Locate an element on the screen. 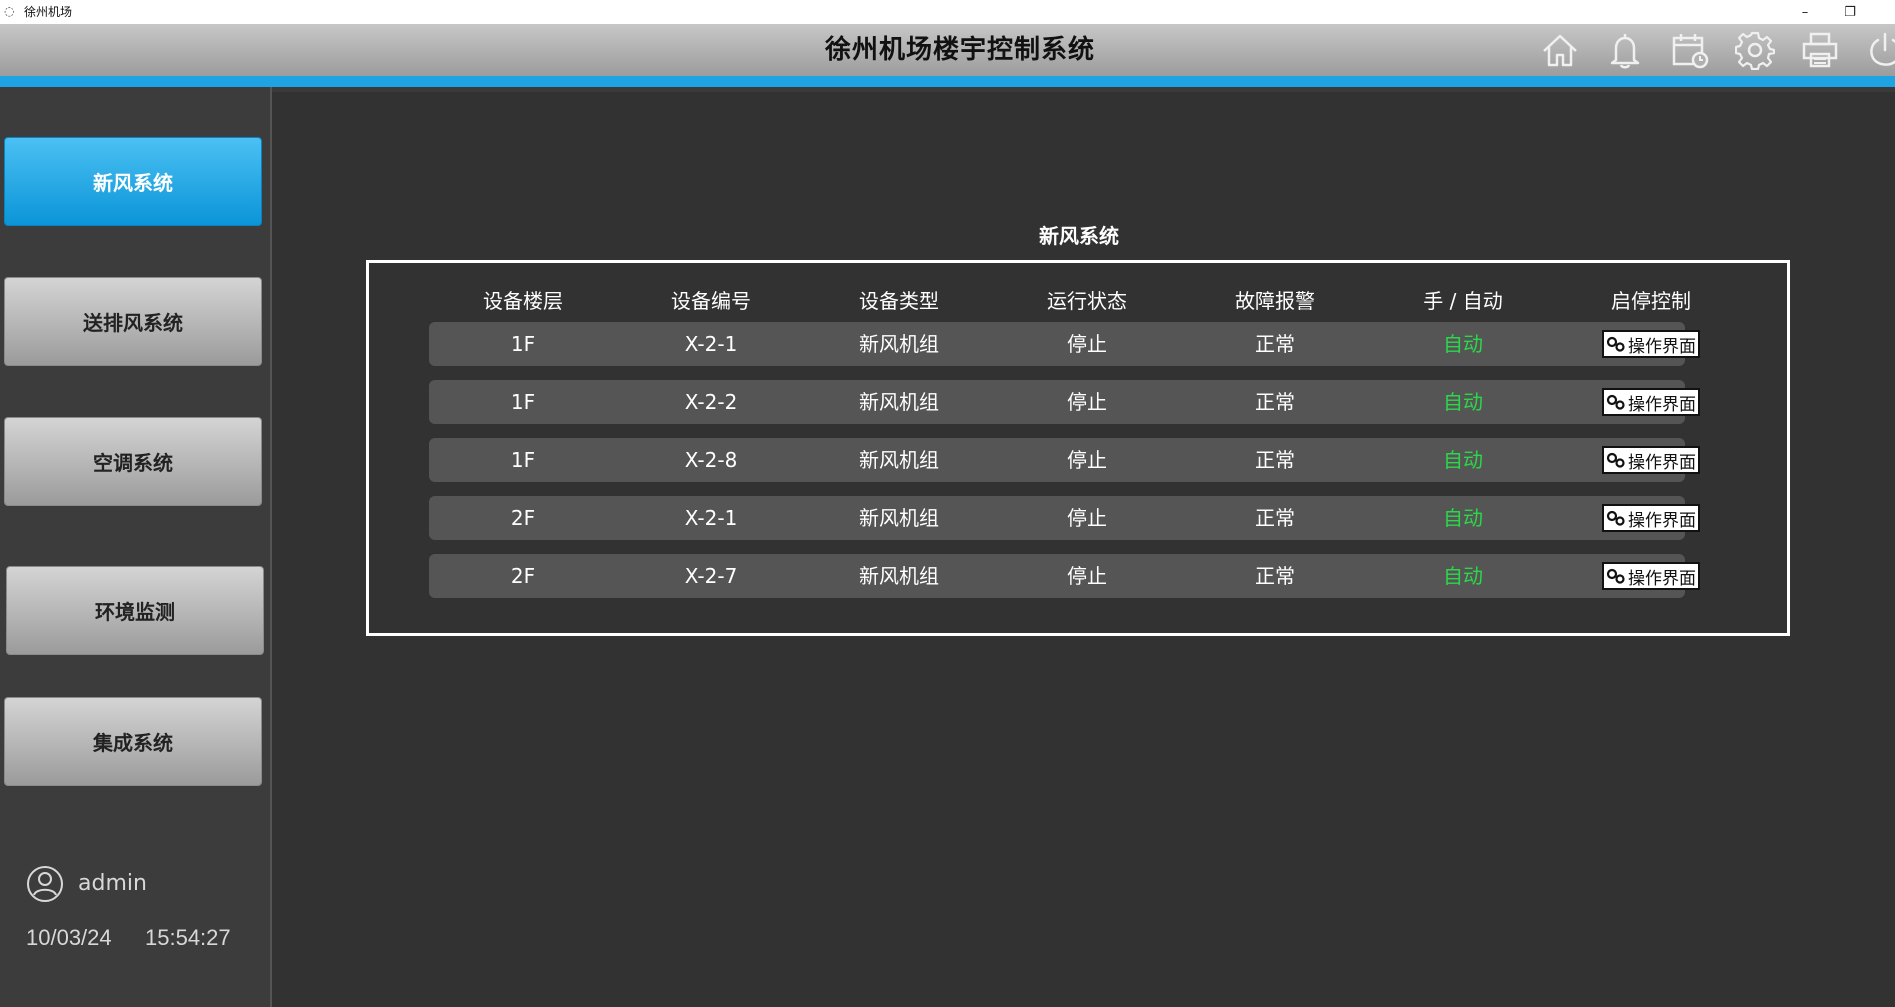 The height and width of the screenshot is (1007, 1895). cell-id: X-2-8 is located at coordinates (711, 460).